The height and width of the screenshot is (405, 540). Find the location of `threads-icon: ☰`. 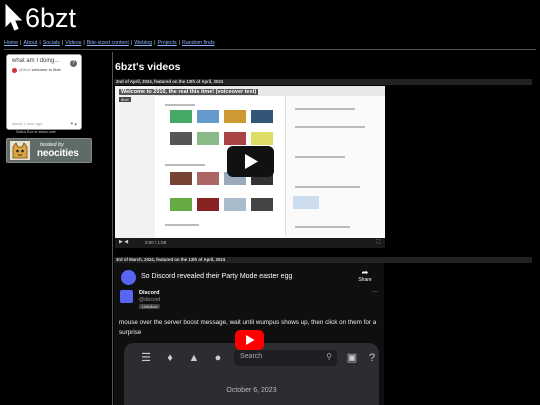

threads-icon: ☰ is located at coordinates (146, 358).